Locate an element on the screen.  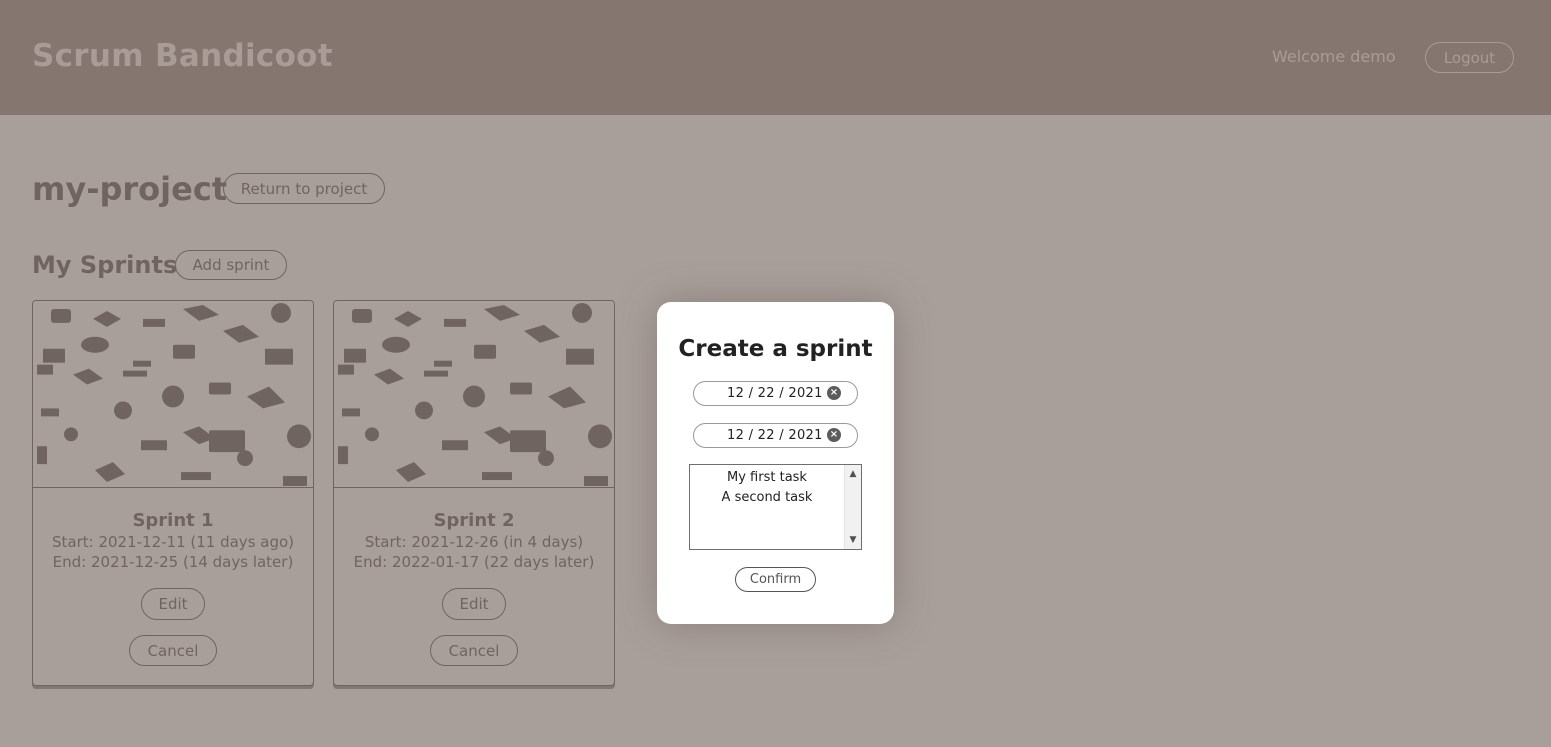
task-line: A second task is located at coordinates (767, 497).